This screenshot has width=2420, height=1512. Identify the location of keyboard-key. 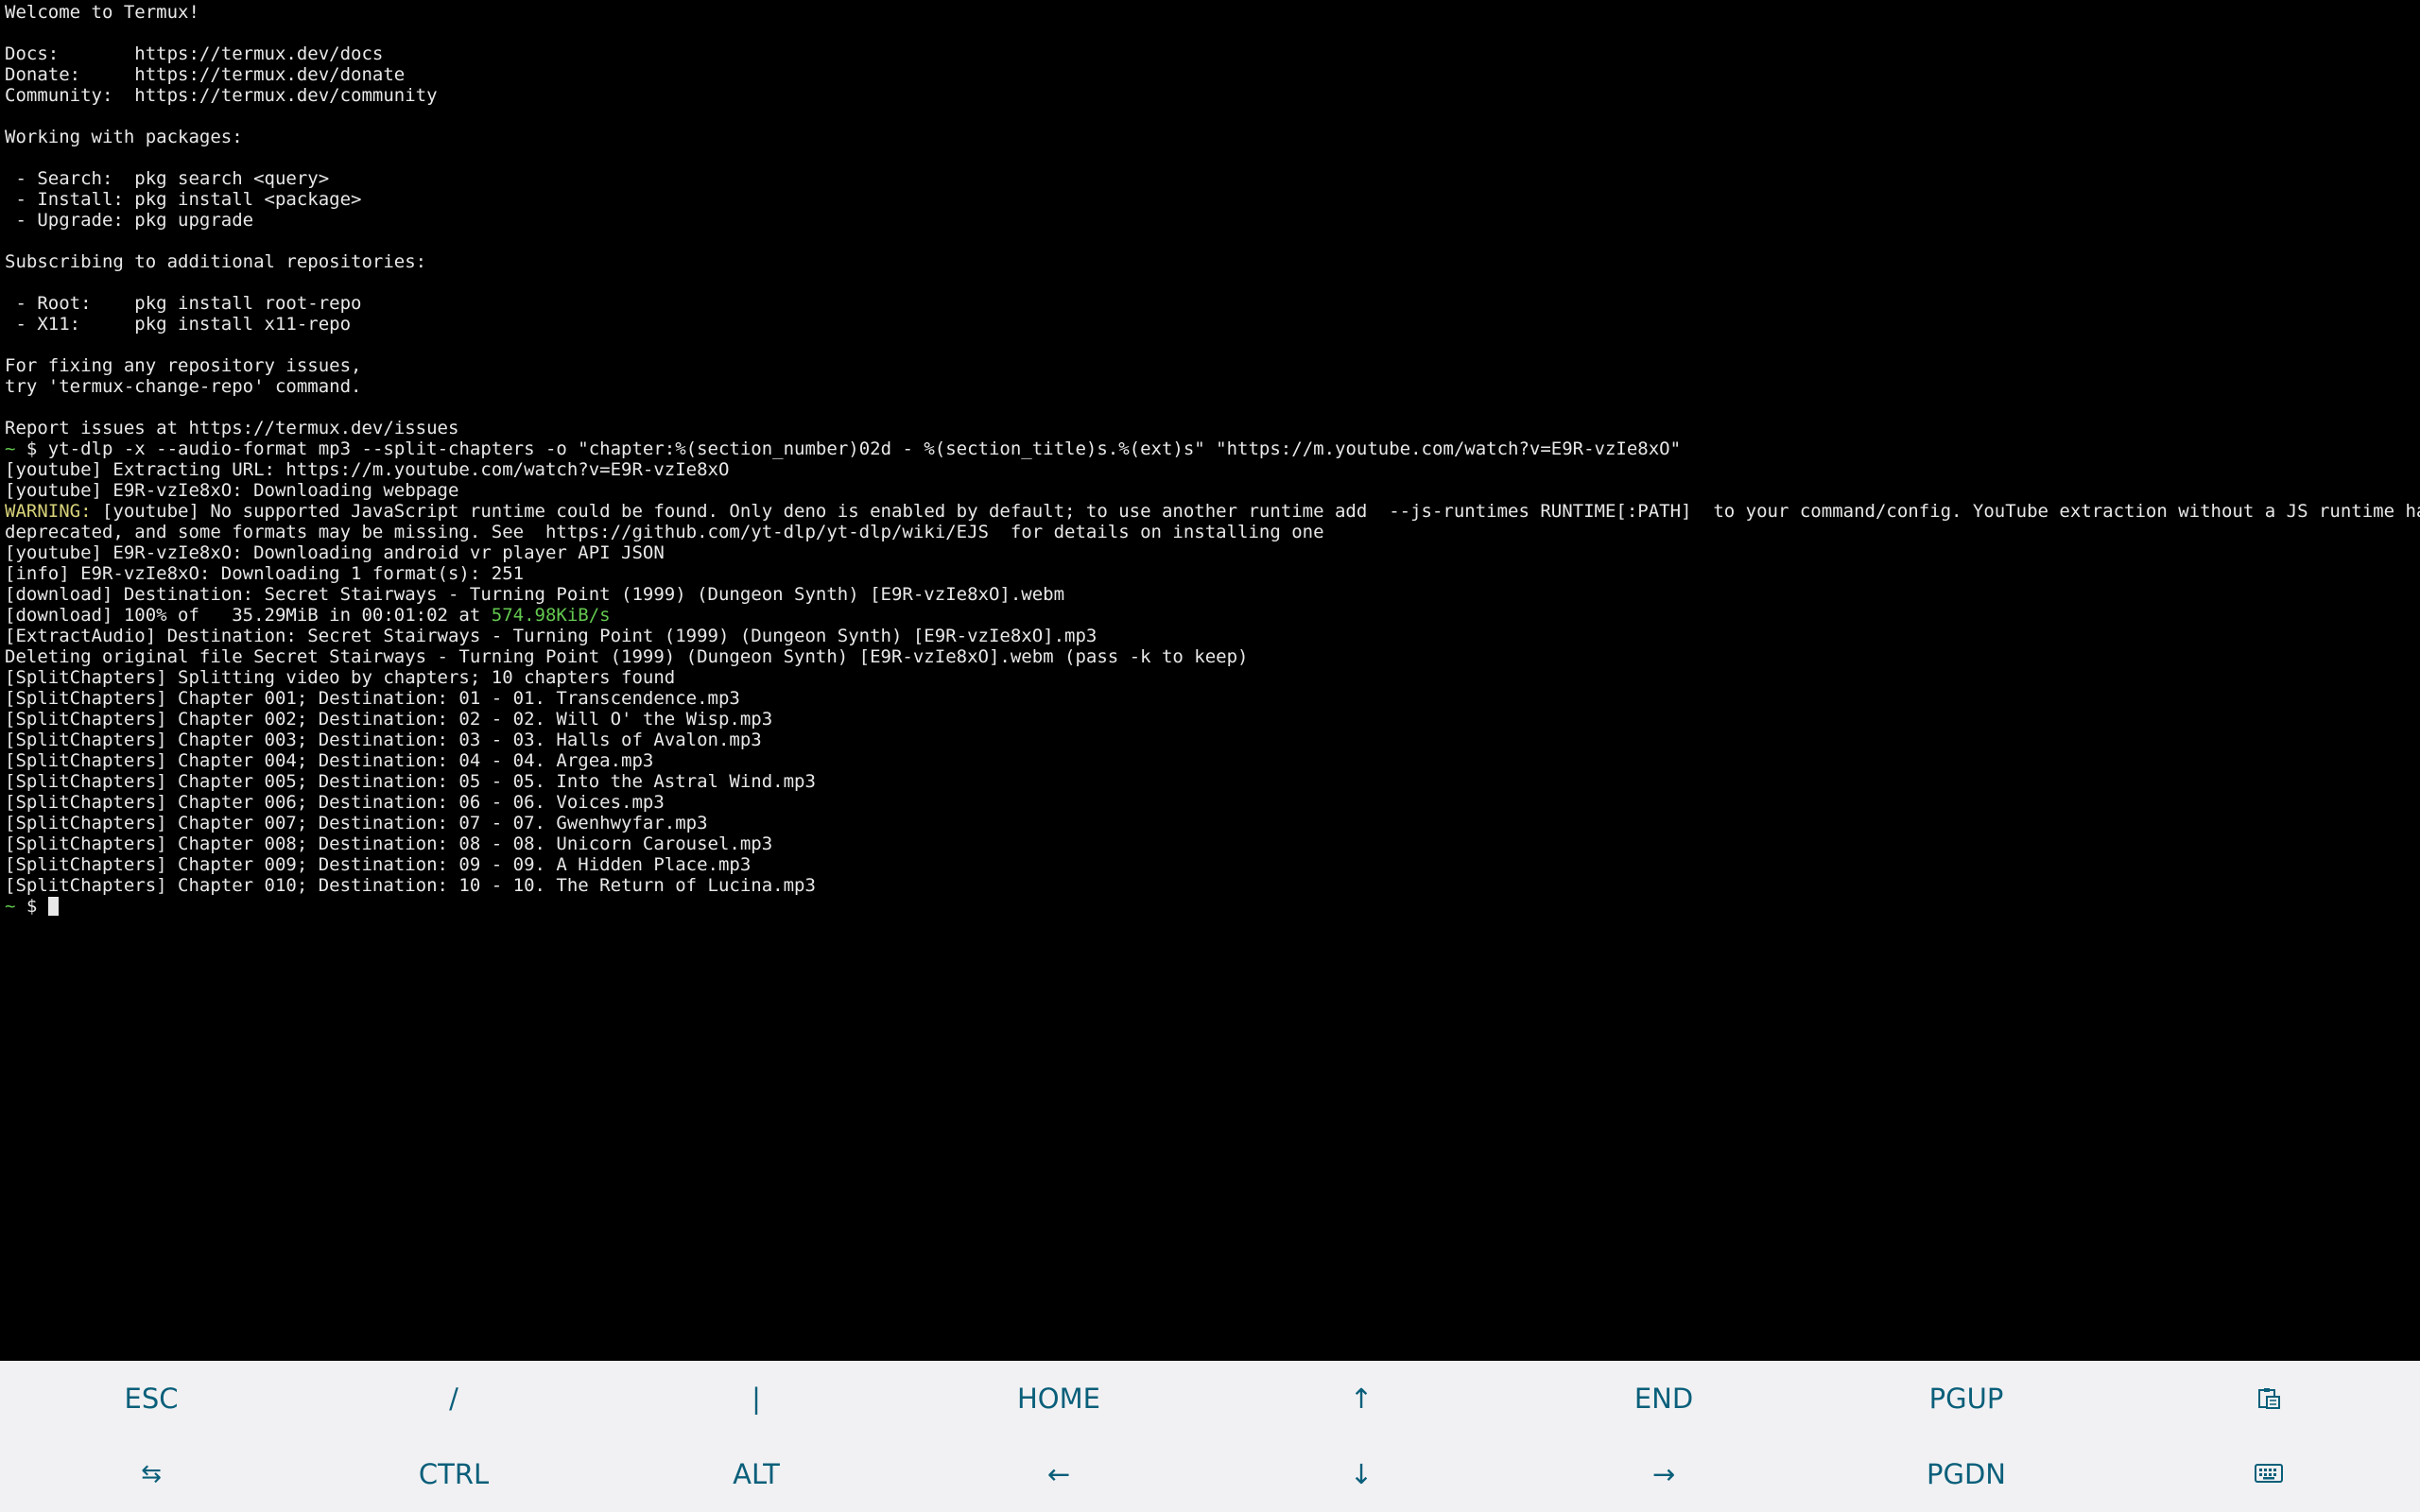
(2269, 1474).